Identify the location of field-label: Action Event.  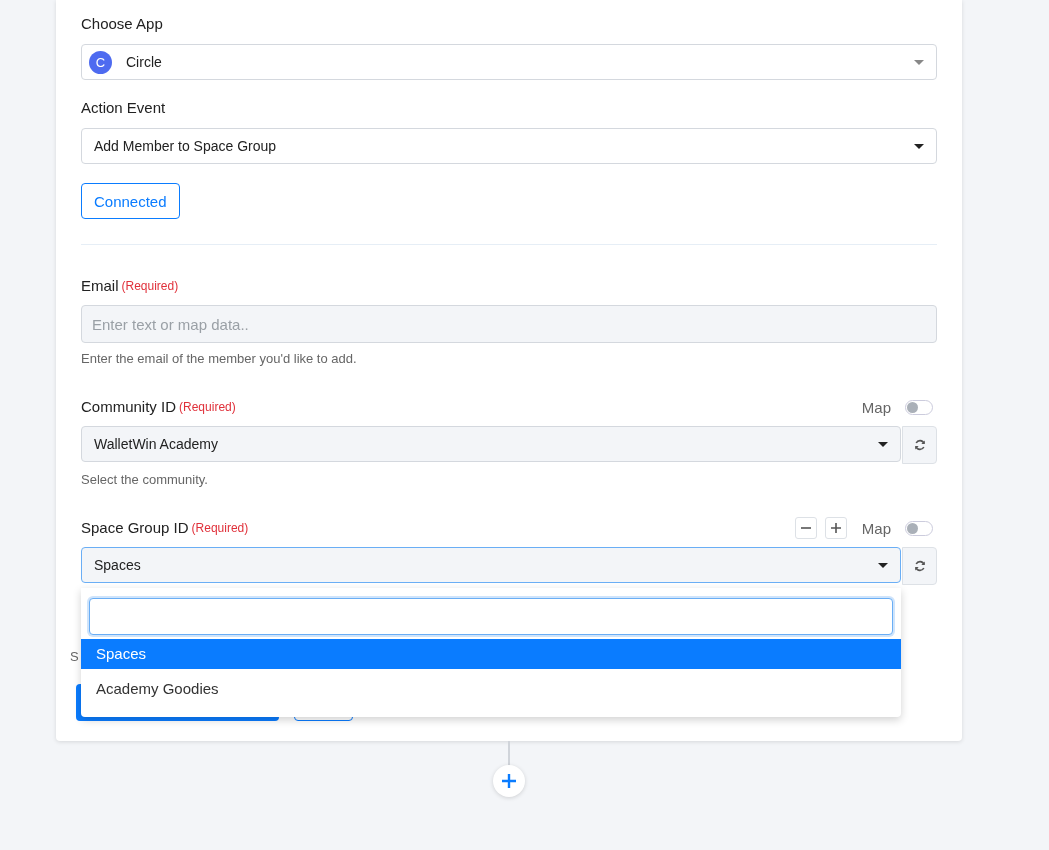
(124, 108).